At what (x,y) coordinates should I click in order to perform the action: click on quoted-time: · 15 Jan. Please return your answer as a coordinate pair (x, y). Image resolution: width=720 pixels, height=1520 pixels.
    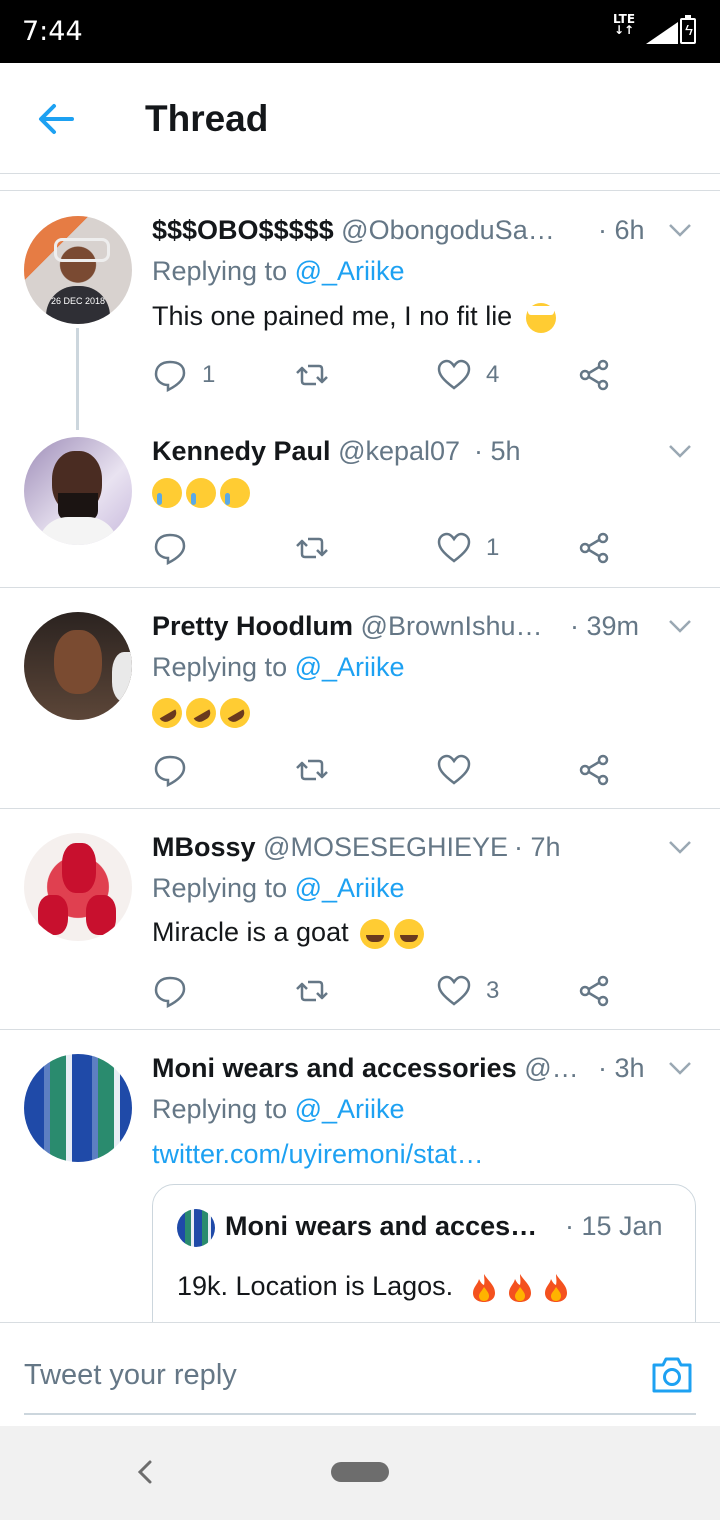
    Looking at the image, I should click on (614, 1226).